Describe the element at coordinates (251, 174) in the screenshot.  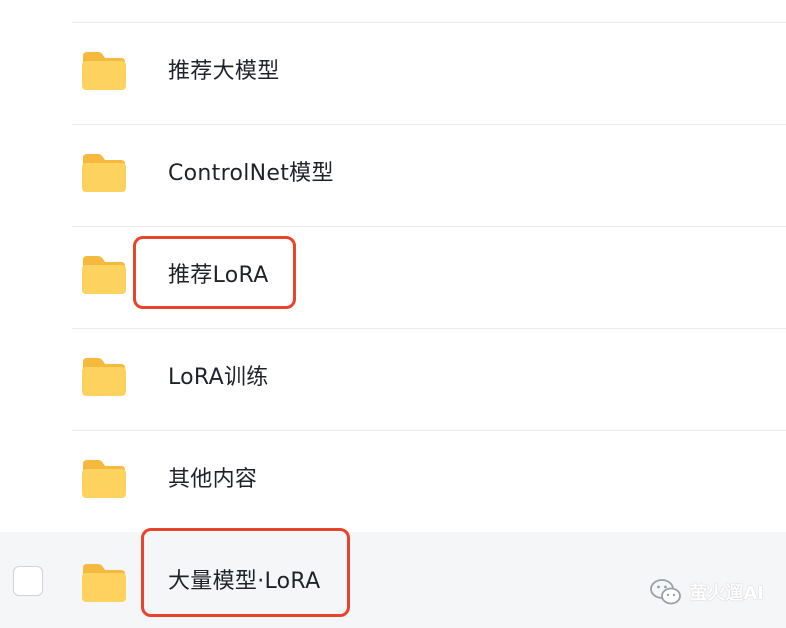
I see `folder-name: ControlNet模型` at that location.